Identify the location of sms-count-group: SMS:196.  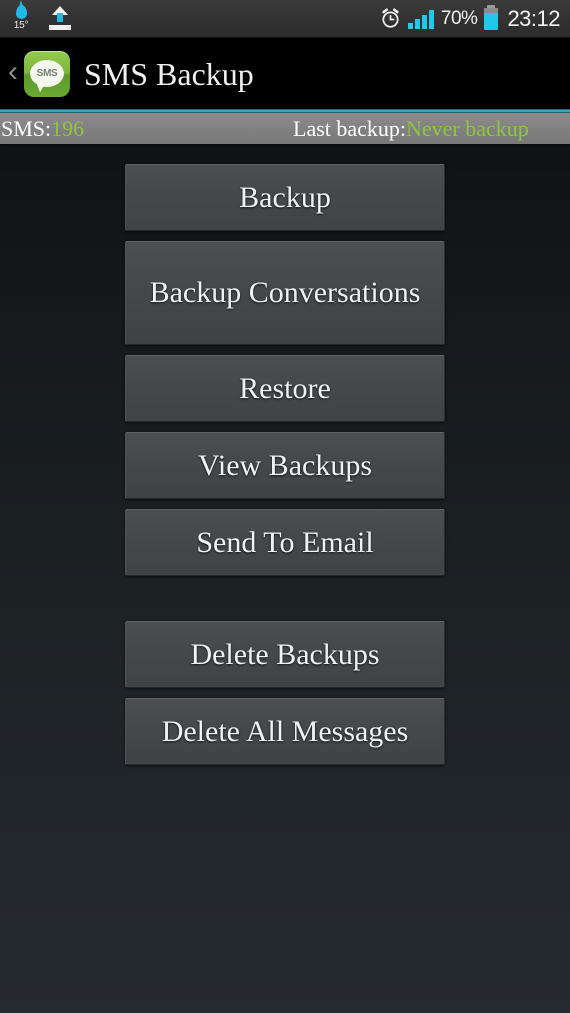
(42, 129).